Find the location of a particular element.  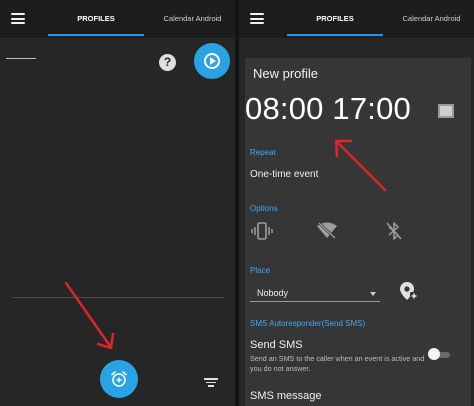

play-button is located at coordinates (212, 61).